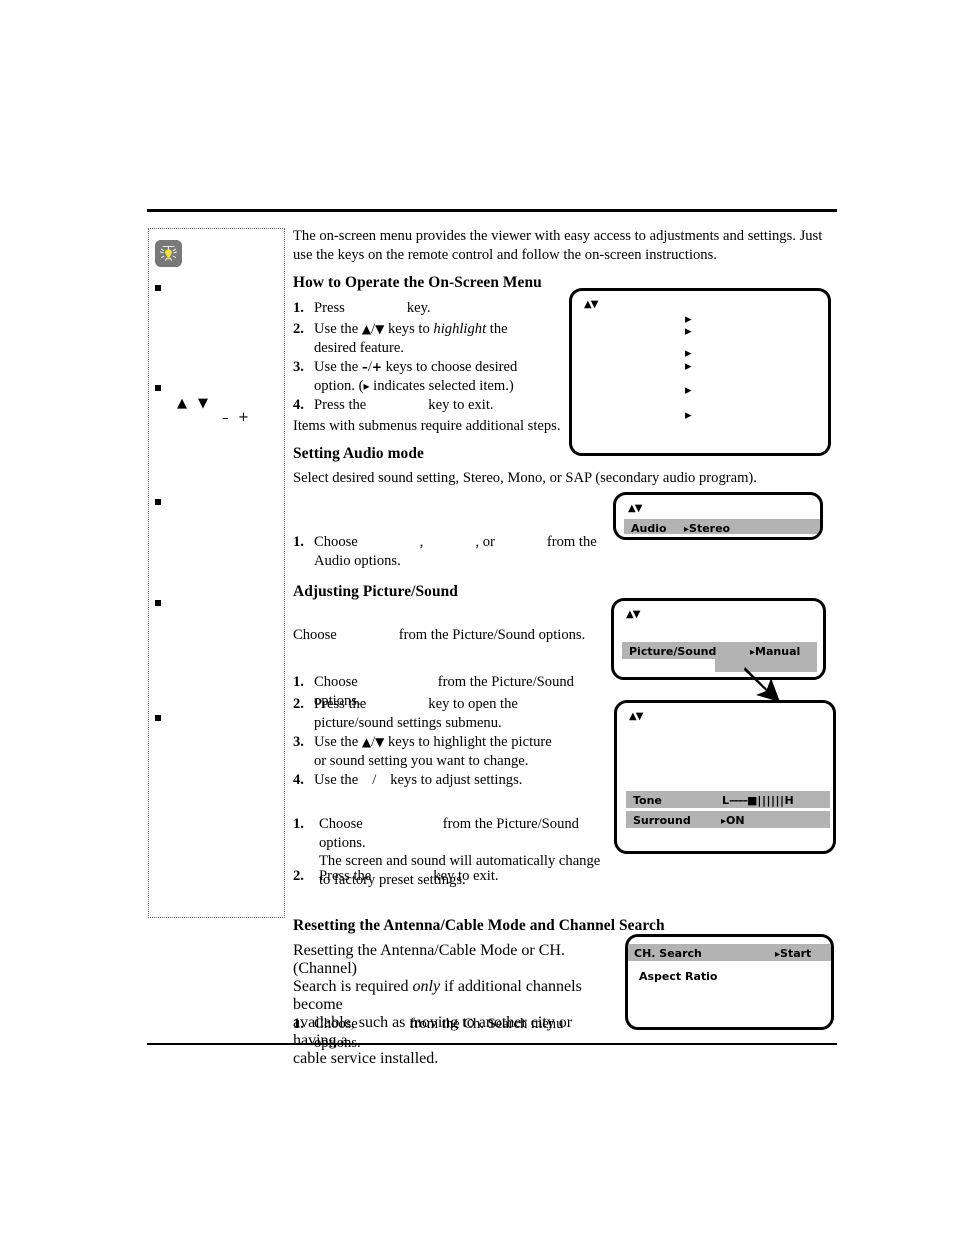 This screenshot has height=1235, width=954. Describe the element at coordinates (688, 331) in the screenshot. I see `menu-pointer-icon-2: ▸` at that location.